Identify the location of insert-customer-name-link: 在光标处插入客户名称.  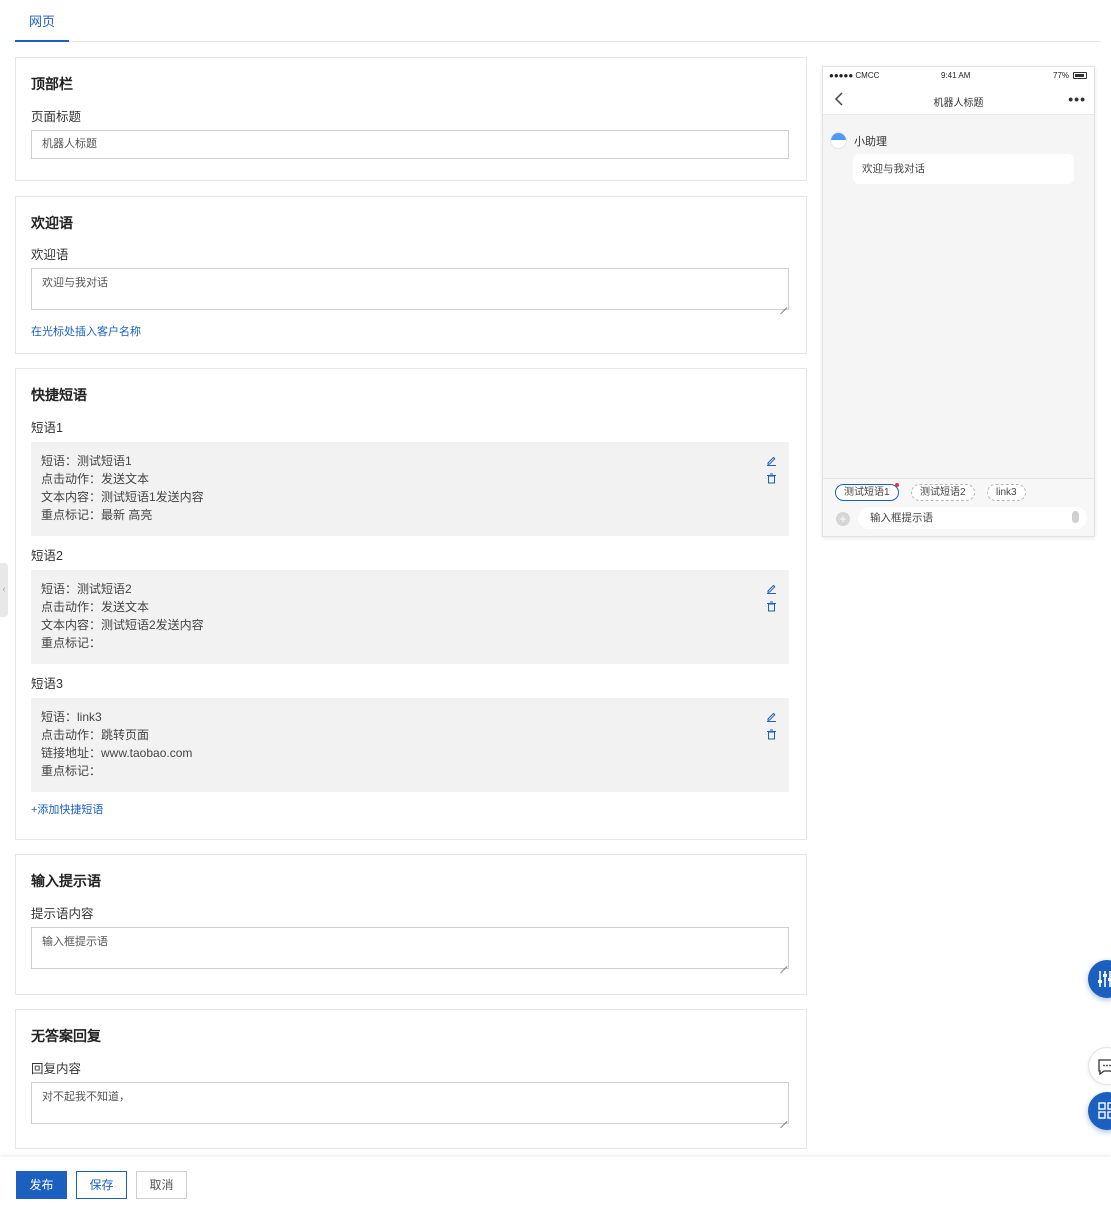
(86, 331).